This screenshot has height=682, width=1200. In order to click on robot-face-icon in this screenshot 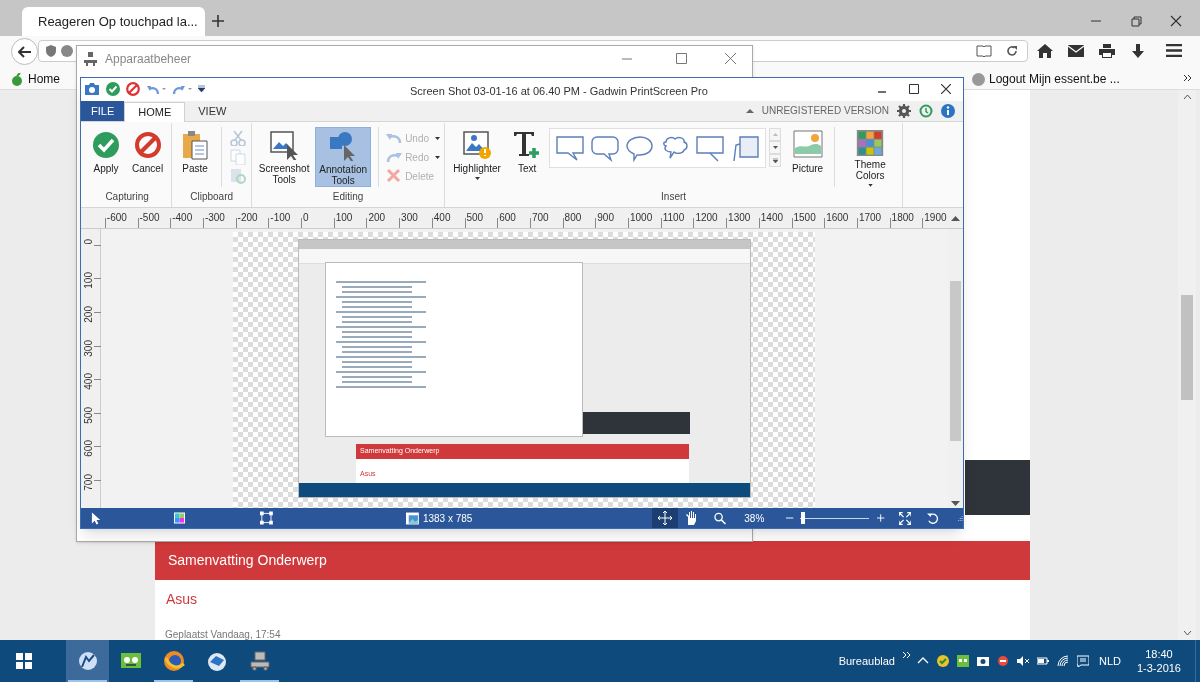, I will do `click(962, 661)`.